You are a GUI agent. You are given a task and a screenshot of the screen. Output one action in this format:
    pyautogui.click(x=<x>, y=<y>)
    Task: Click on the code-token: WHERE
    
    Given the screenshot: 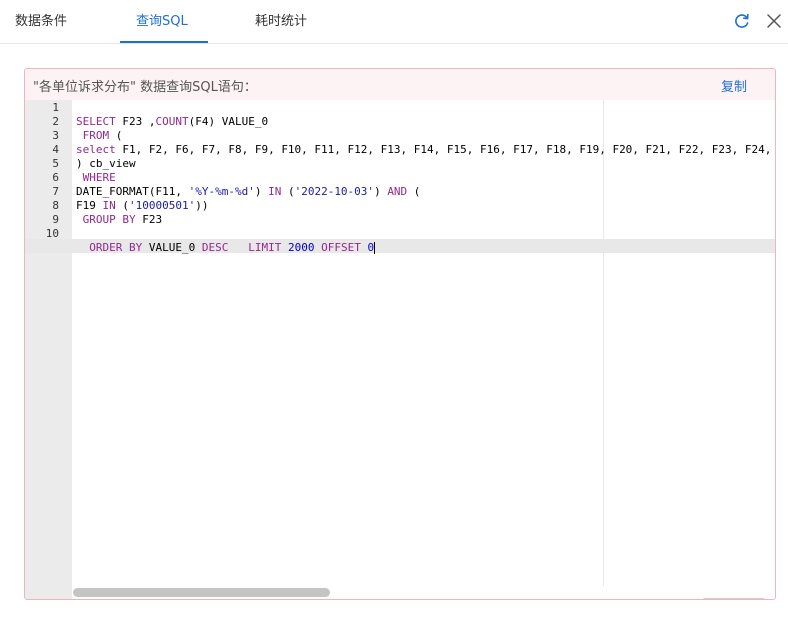 What is the action you would take?
    pyautogui.click(x=99, y=177)
    